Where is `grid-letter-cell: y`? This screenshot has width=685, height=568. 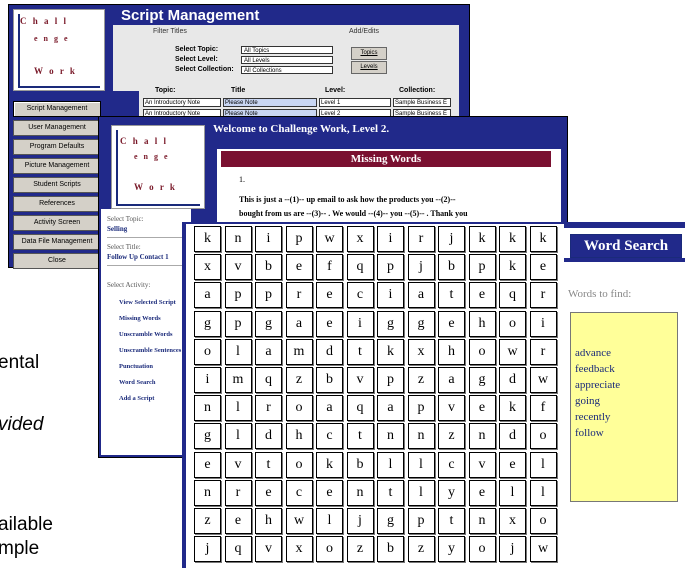
grid-letter-cell: y is located at coordinates (451, 549).